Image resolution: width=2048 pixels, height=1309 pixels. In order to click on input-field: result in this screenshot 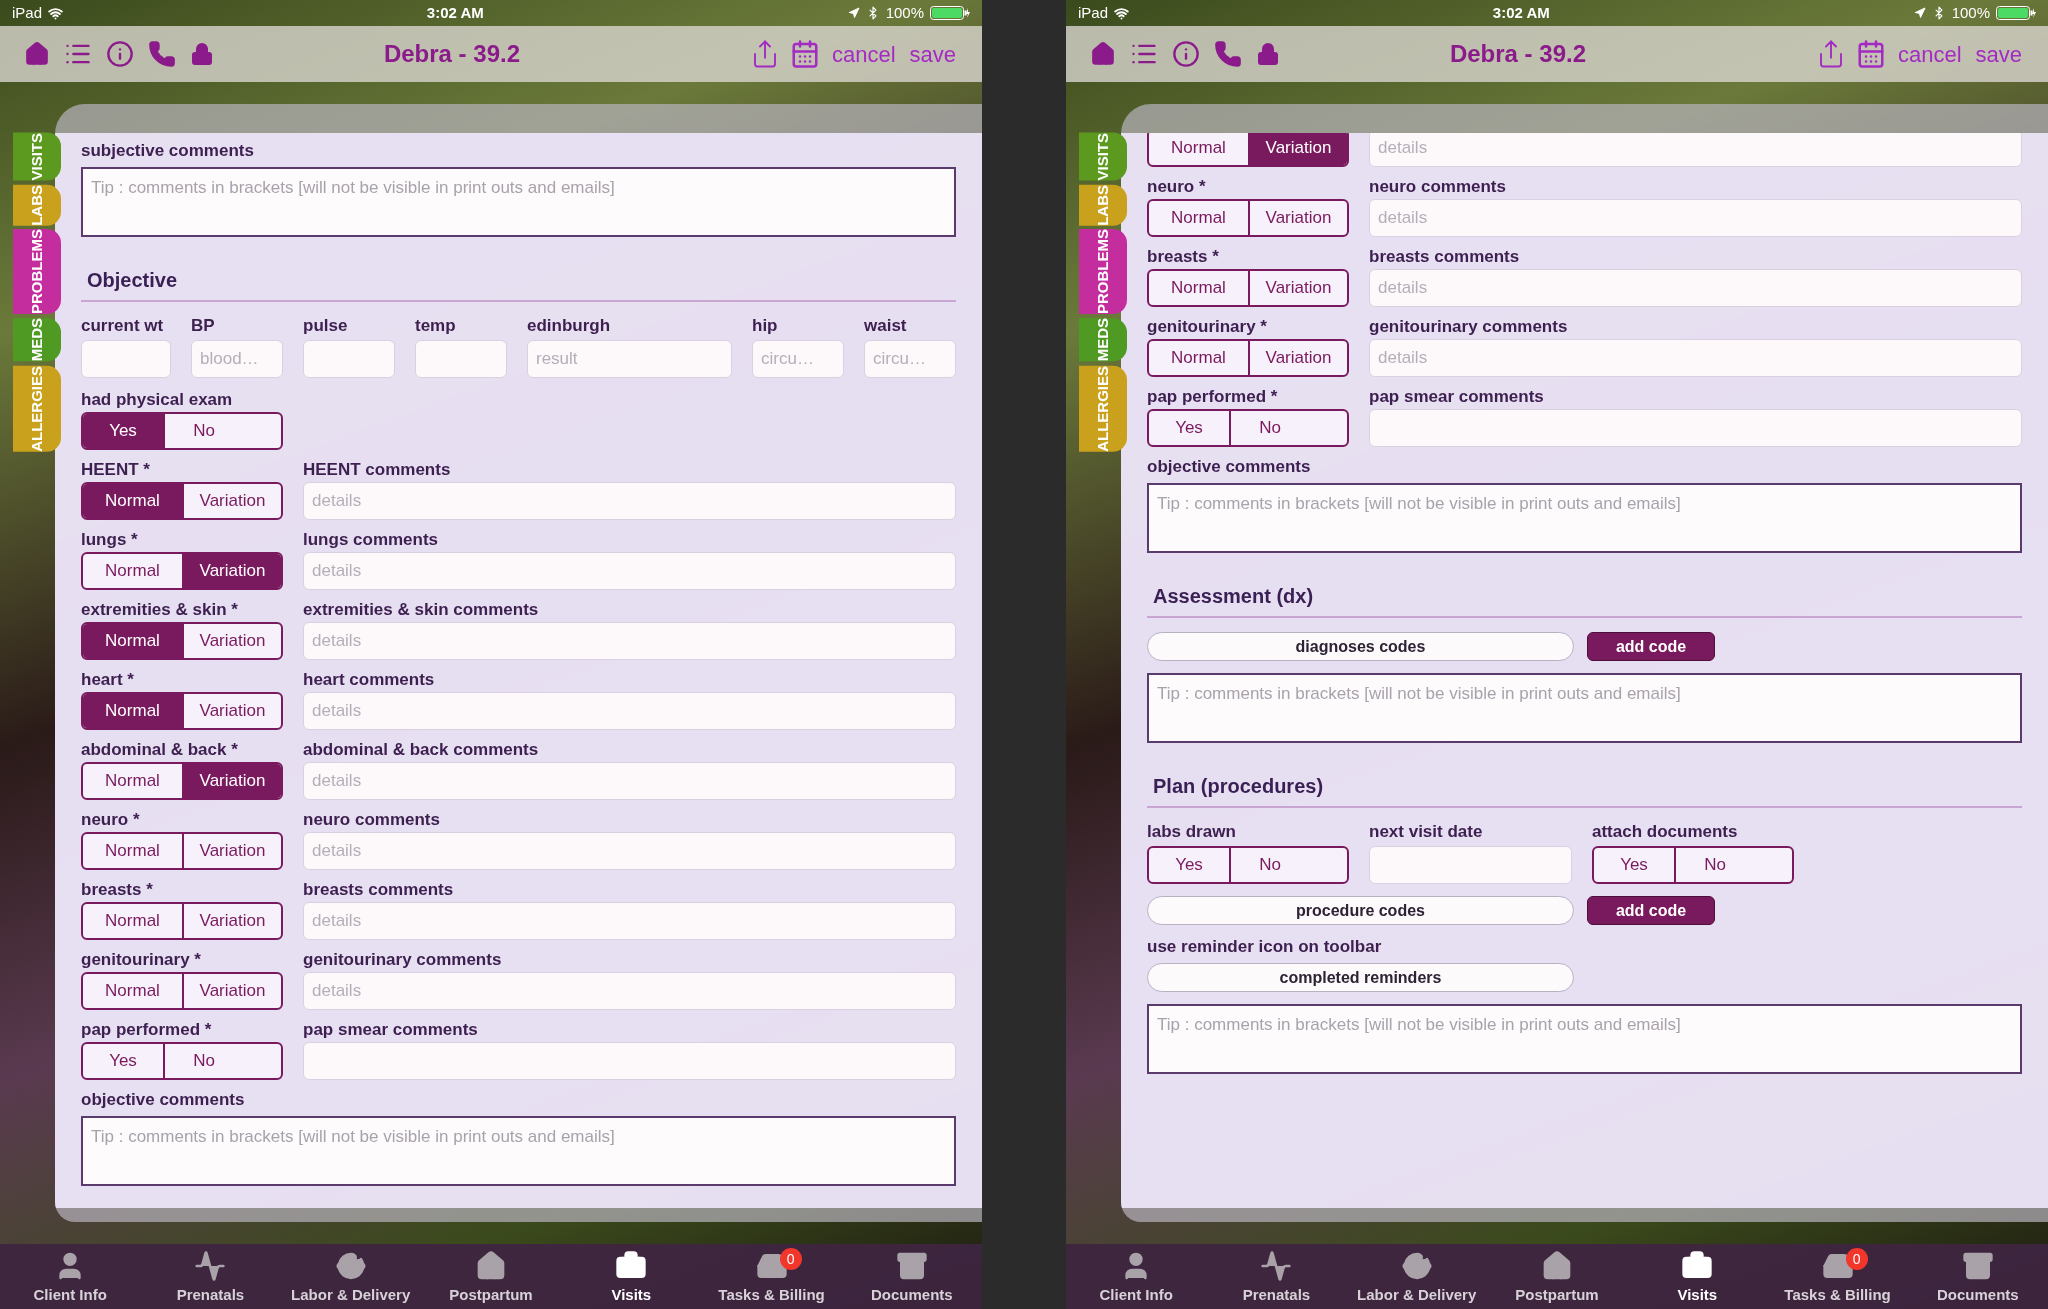, I will do `click(629, 359)`.